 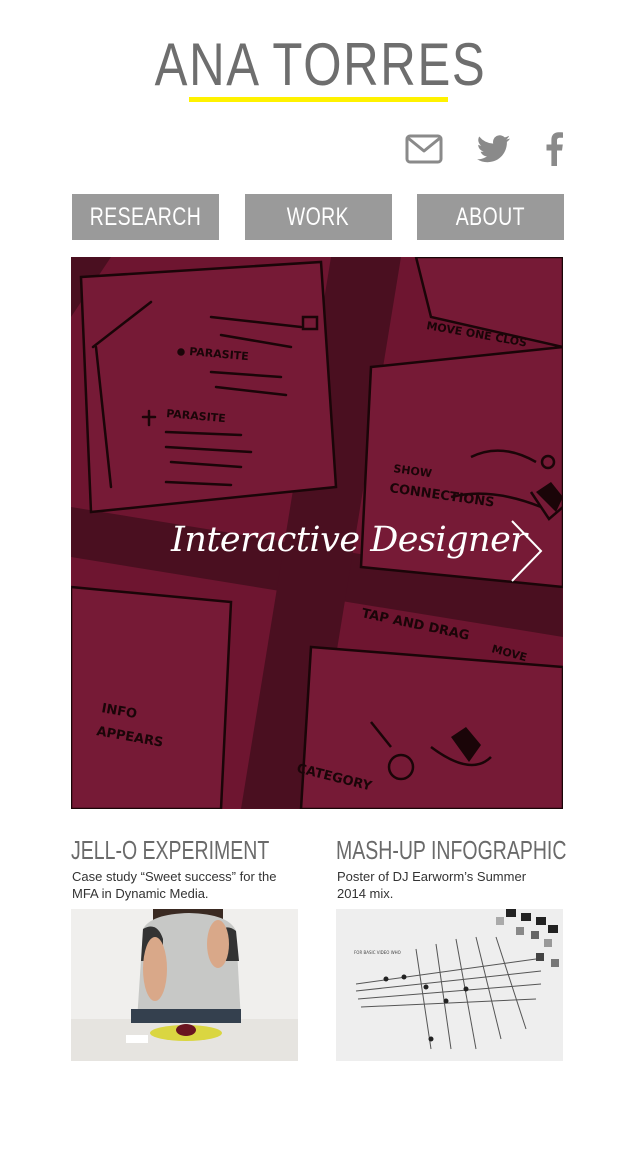 I want to click on project-description: Poster of DJ Earworm’s Summer 2014 mix., so click(x=432, y=885).